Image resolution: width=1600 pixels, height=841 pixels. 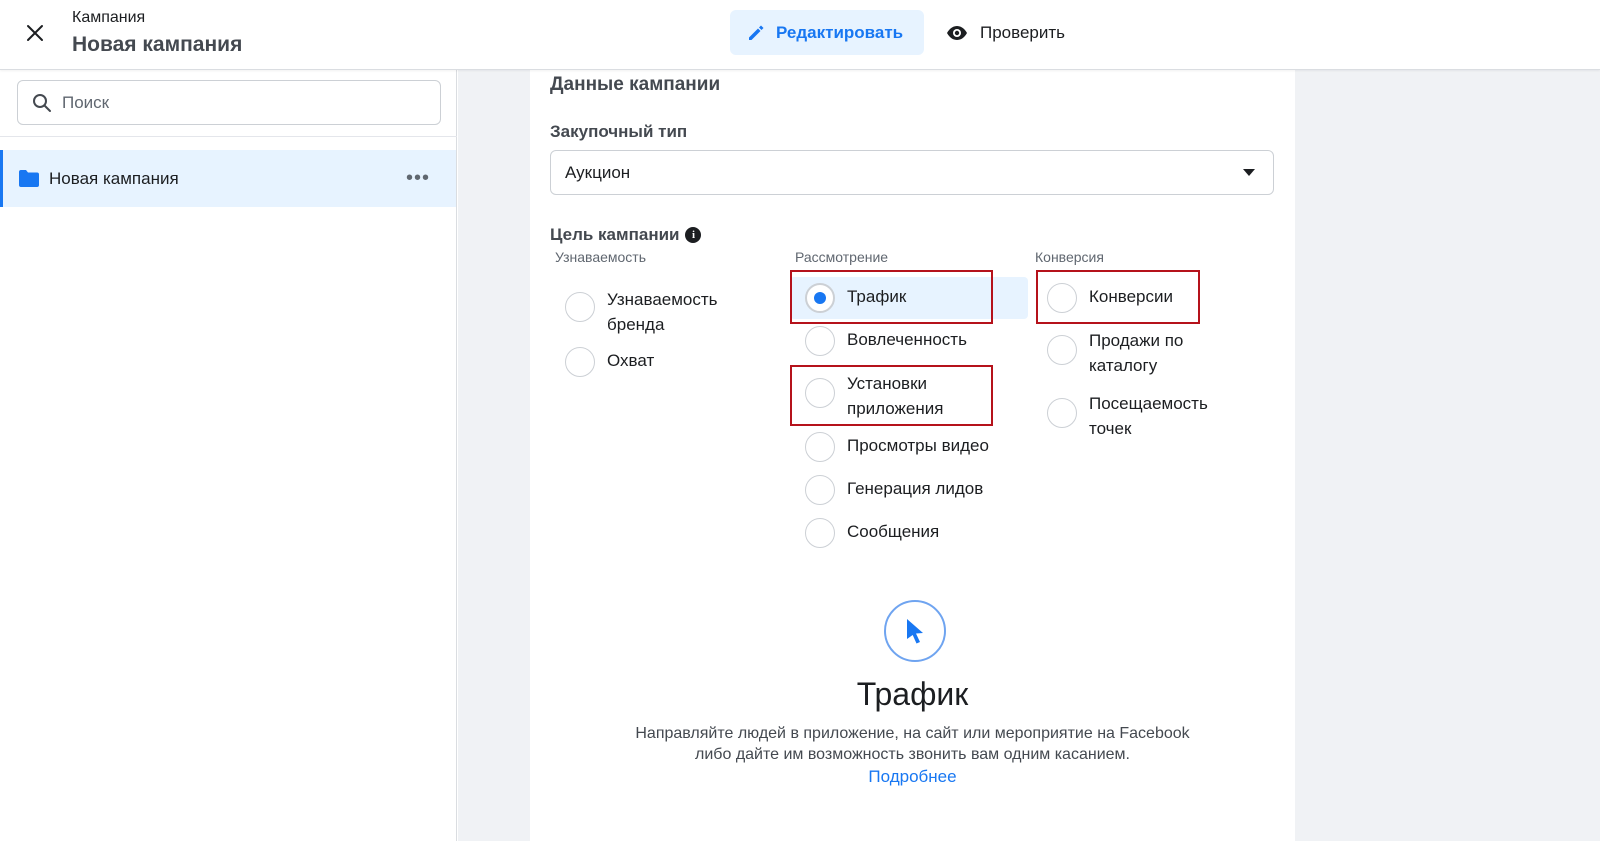 What do you see at coordinates (912, 172) in the screenshot?
I see `buying-type-select: Аукцион` at bounding box center [912, 172].